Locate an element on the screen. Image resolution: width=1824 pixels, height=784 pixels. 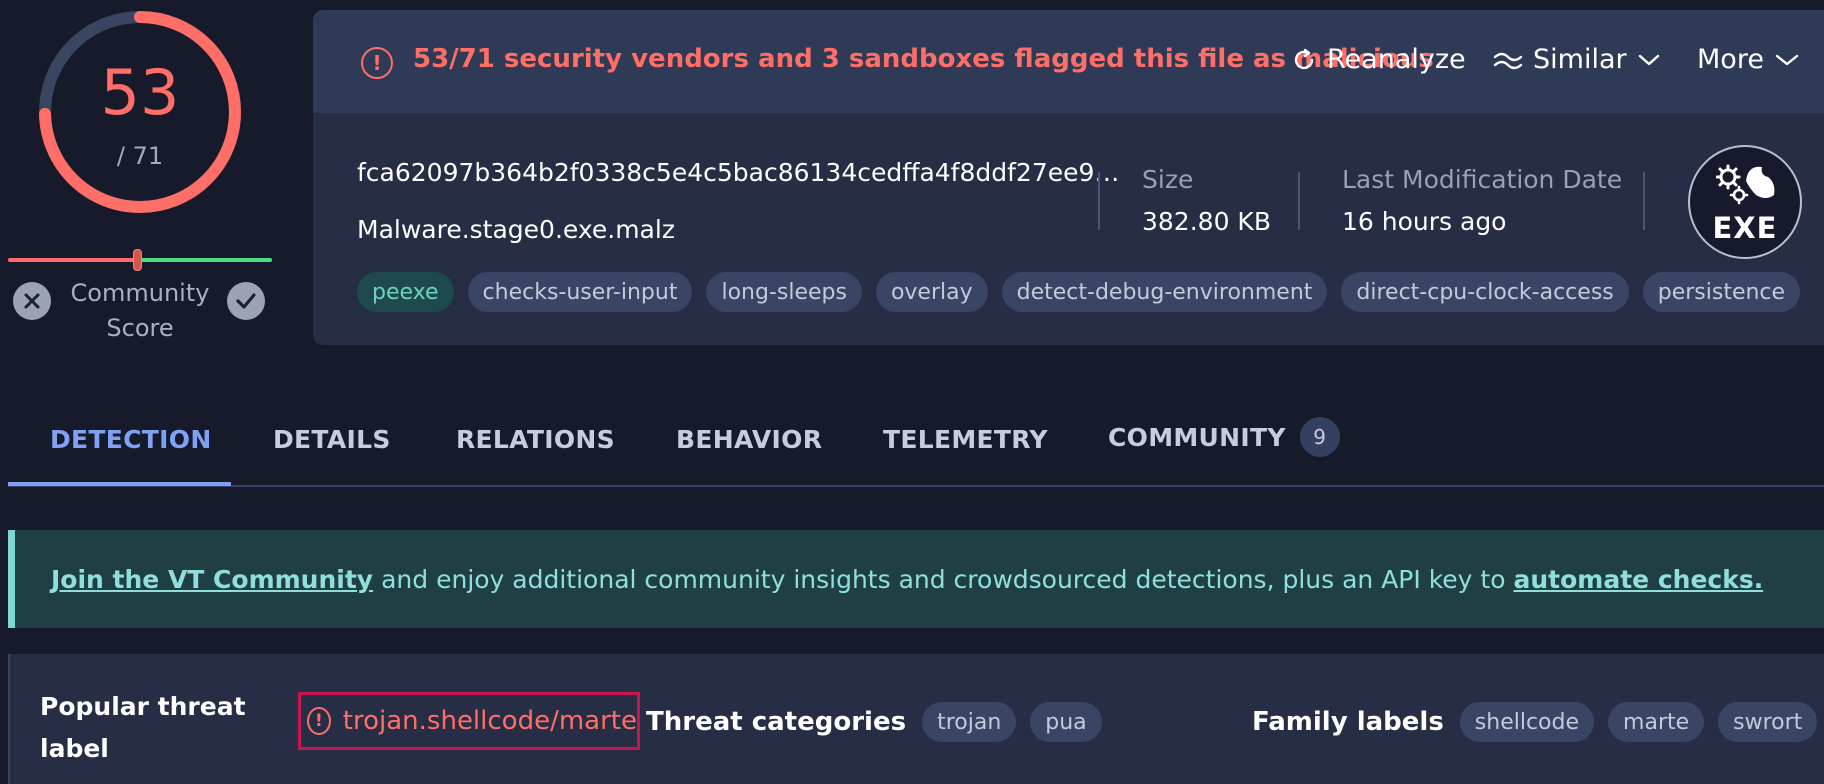
close-icon is located at coordinates (32, 301).